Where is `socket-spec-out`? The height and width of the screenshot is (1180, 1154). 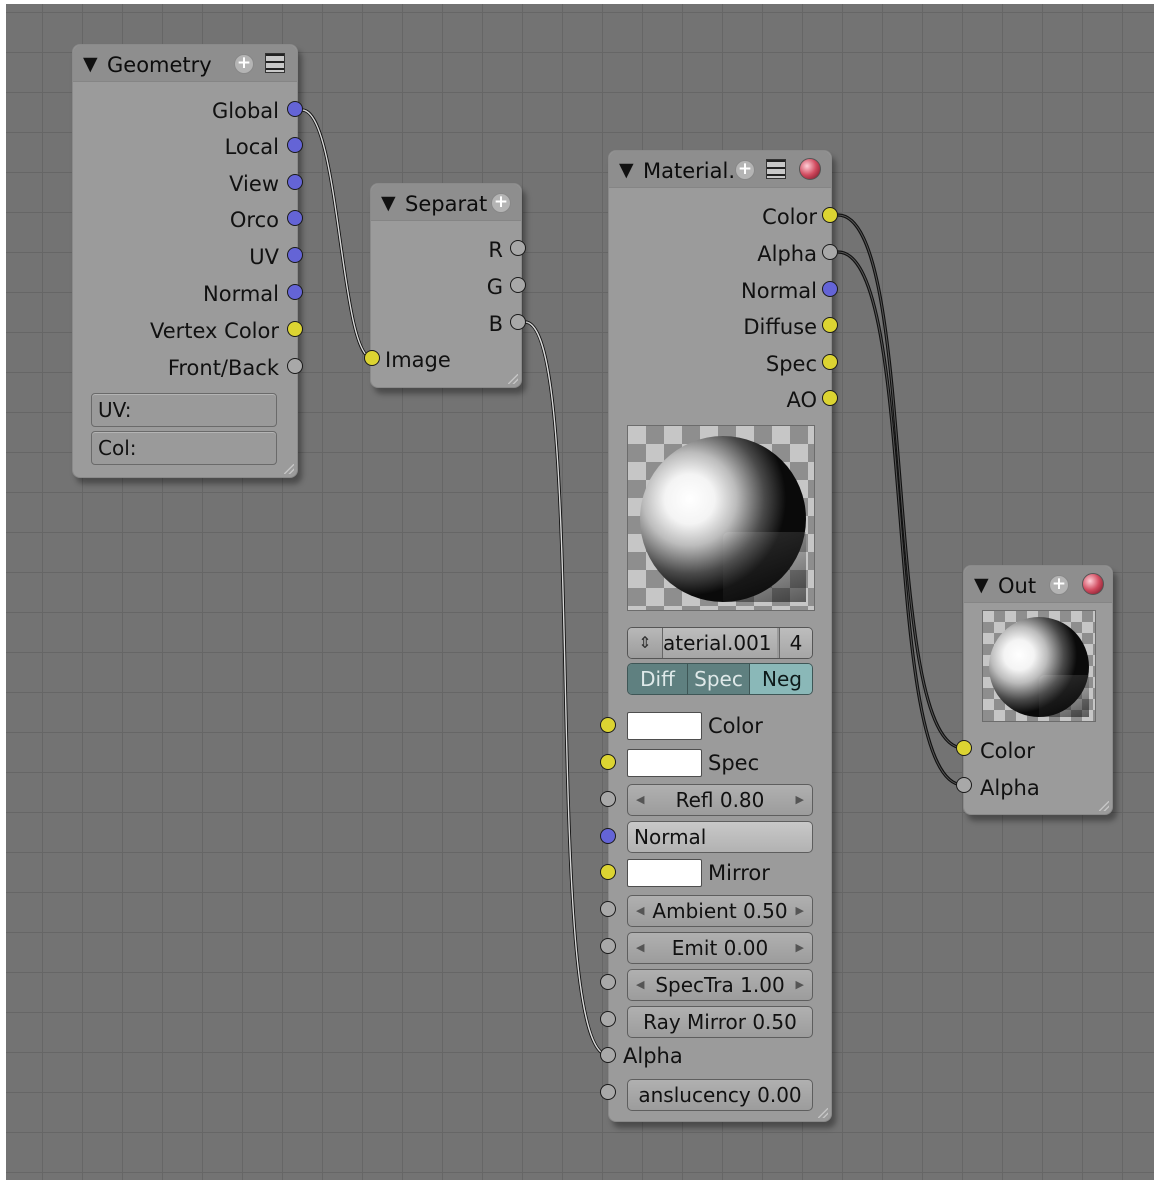
socket-spec-out is located at coordinates (830, 362).